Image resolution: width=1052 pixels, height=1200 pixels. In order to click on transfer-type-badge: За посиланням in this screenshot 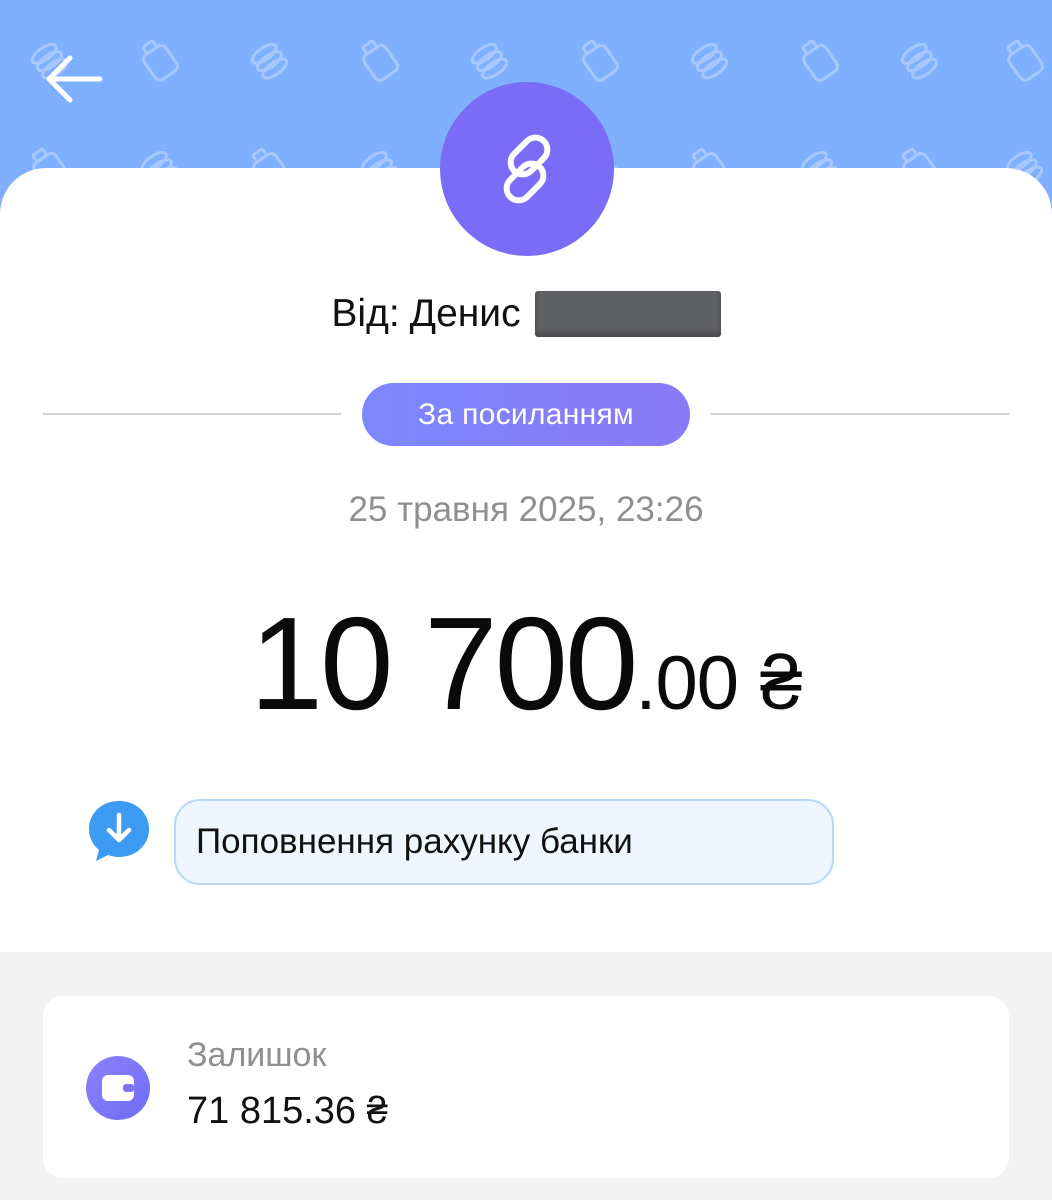, I will do `click(526, 414)`.